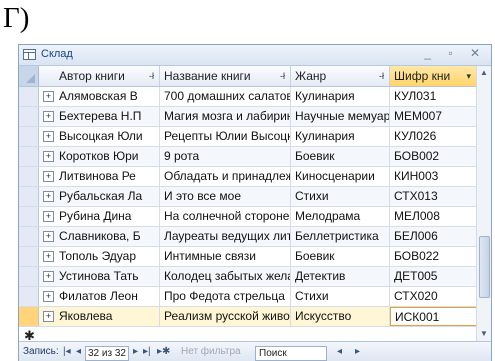 The image size is (495, 361). Describe the element at coordinates (291, 353) in the screenshot. I see `search-input: Поиск` at that location.